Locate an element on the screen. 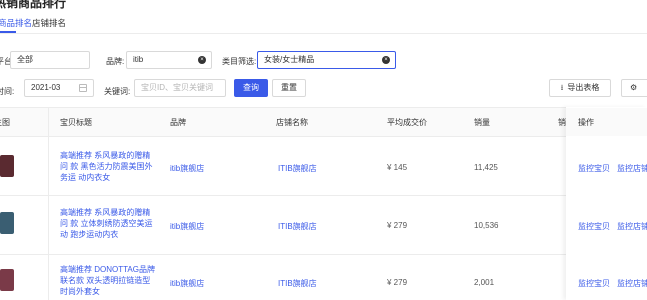 Image resolution: width=647 pixels, height=300 pixels. column-header-image: 主图 is located at coordinates (5, 122).